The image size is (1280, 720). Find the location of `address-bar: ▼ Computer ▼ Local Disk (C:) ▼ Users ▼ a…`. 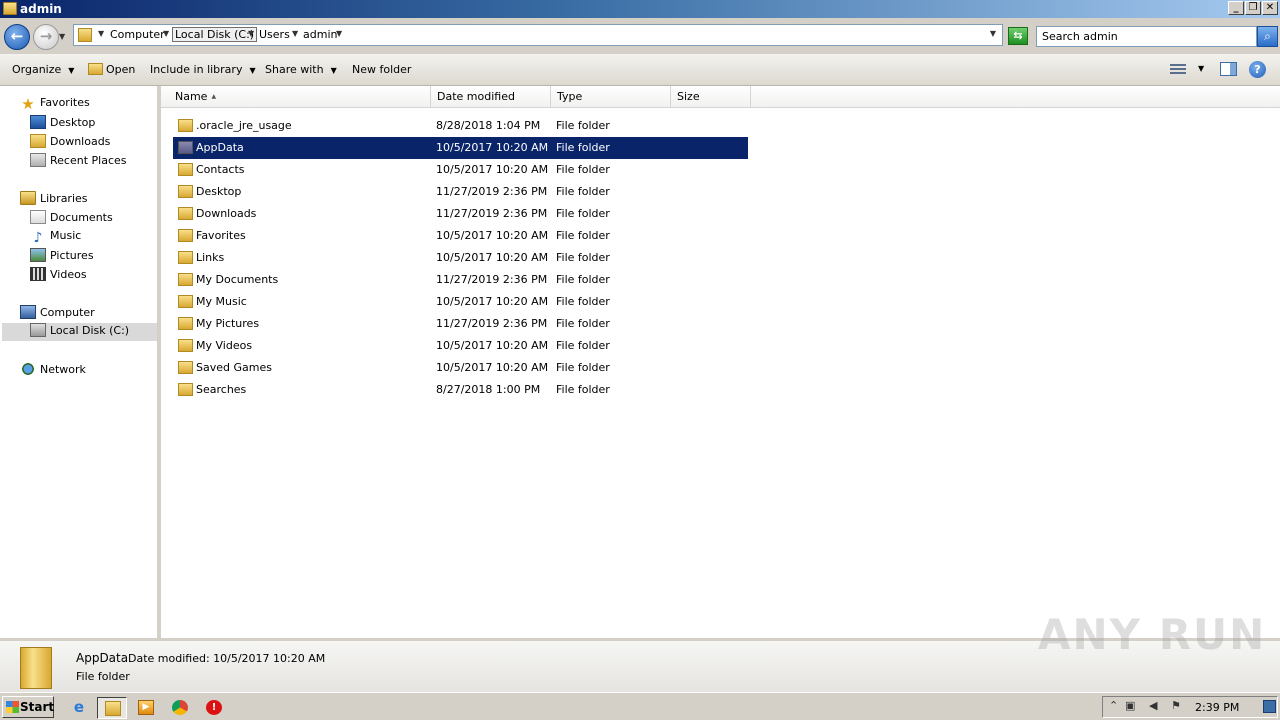

address-bar: ▼ Computer ▼ Local Disk (C:) ▼ Users ▼ a… is located at coordinates (538, 35).